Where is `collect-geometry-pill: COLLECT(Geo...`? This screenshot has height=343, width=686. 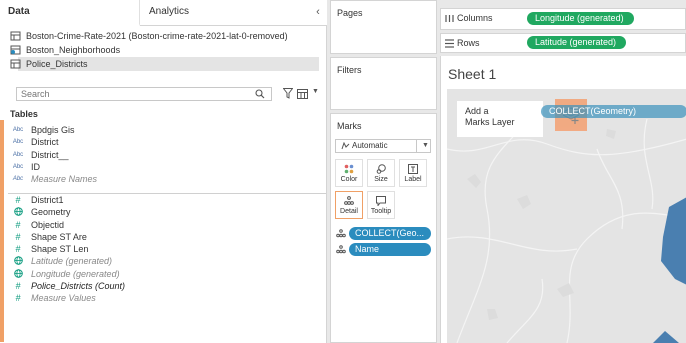
collect-geometry-pill: COLLECT(Geo... is located at coordinates (390, 233).